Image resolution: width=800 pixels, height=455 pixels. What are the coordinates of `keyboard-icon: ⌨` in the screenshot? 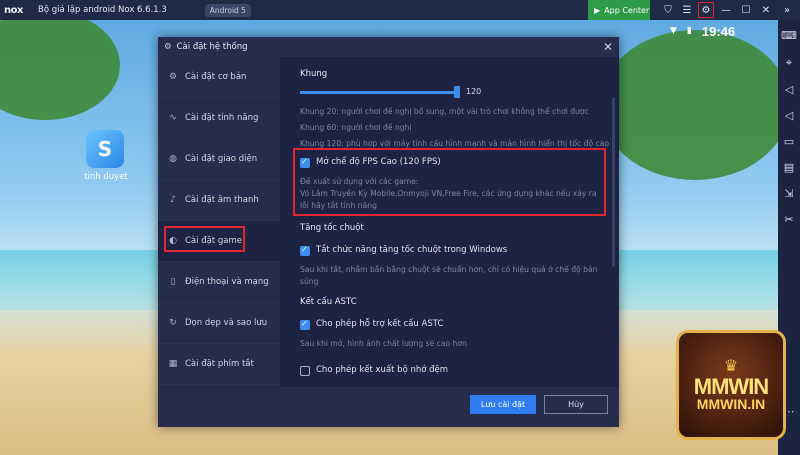 It's located at (789, 35).